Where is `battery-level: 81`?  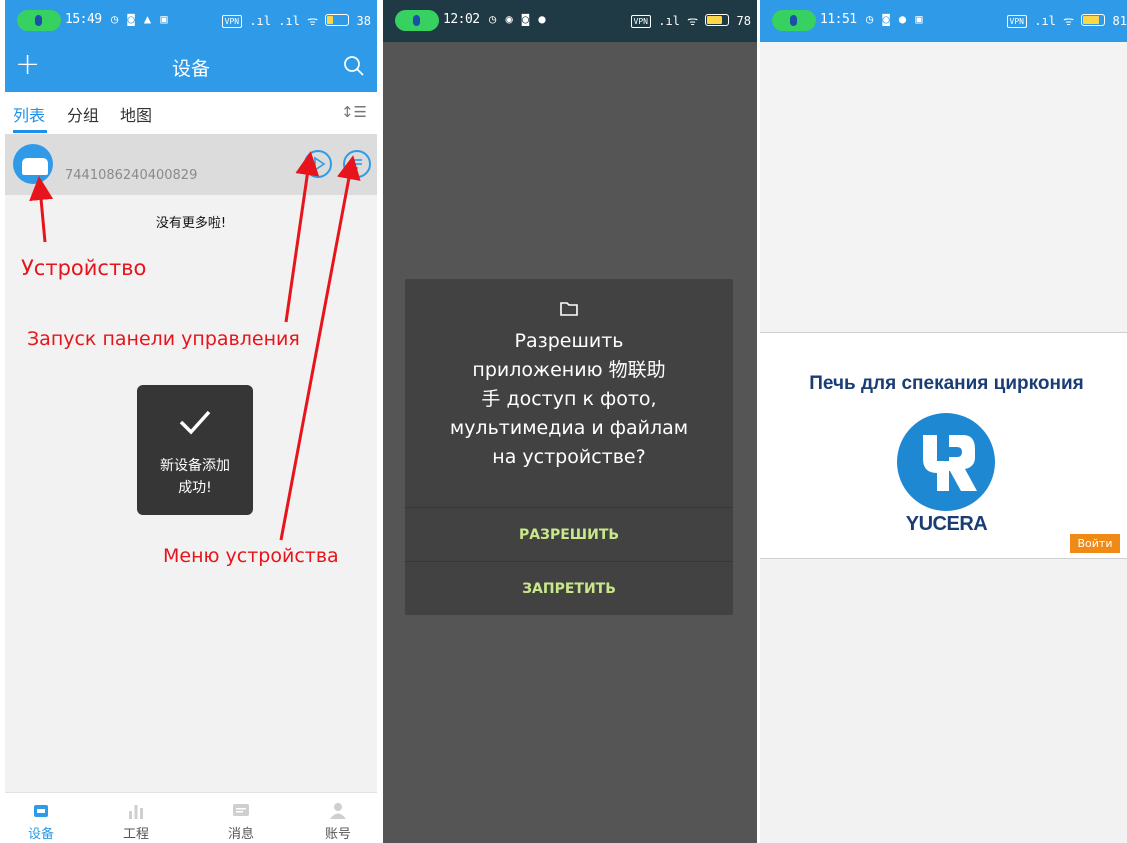
battery-level: 81 is located at coordinates (1119, 21).